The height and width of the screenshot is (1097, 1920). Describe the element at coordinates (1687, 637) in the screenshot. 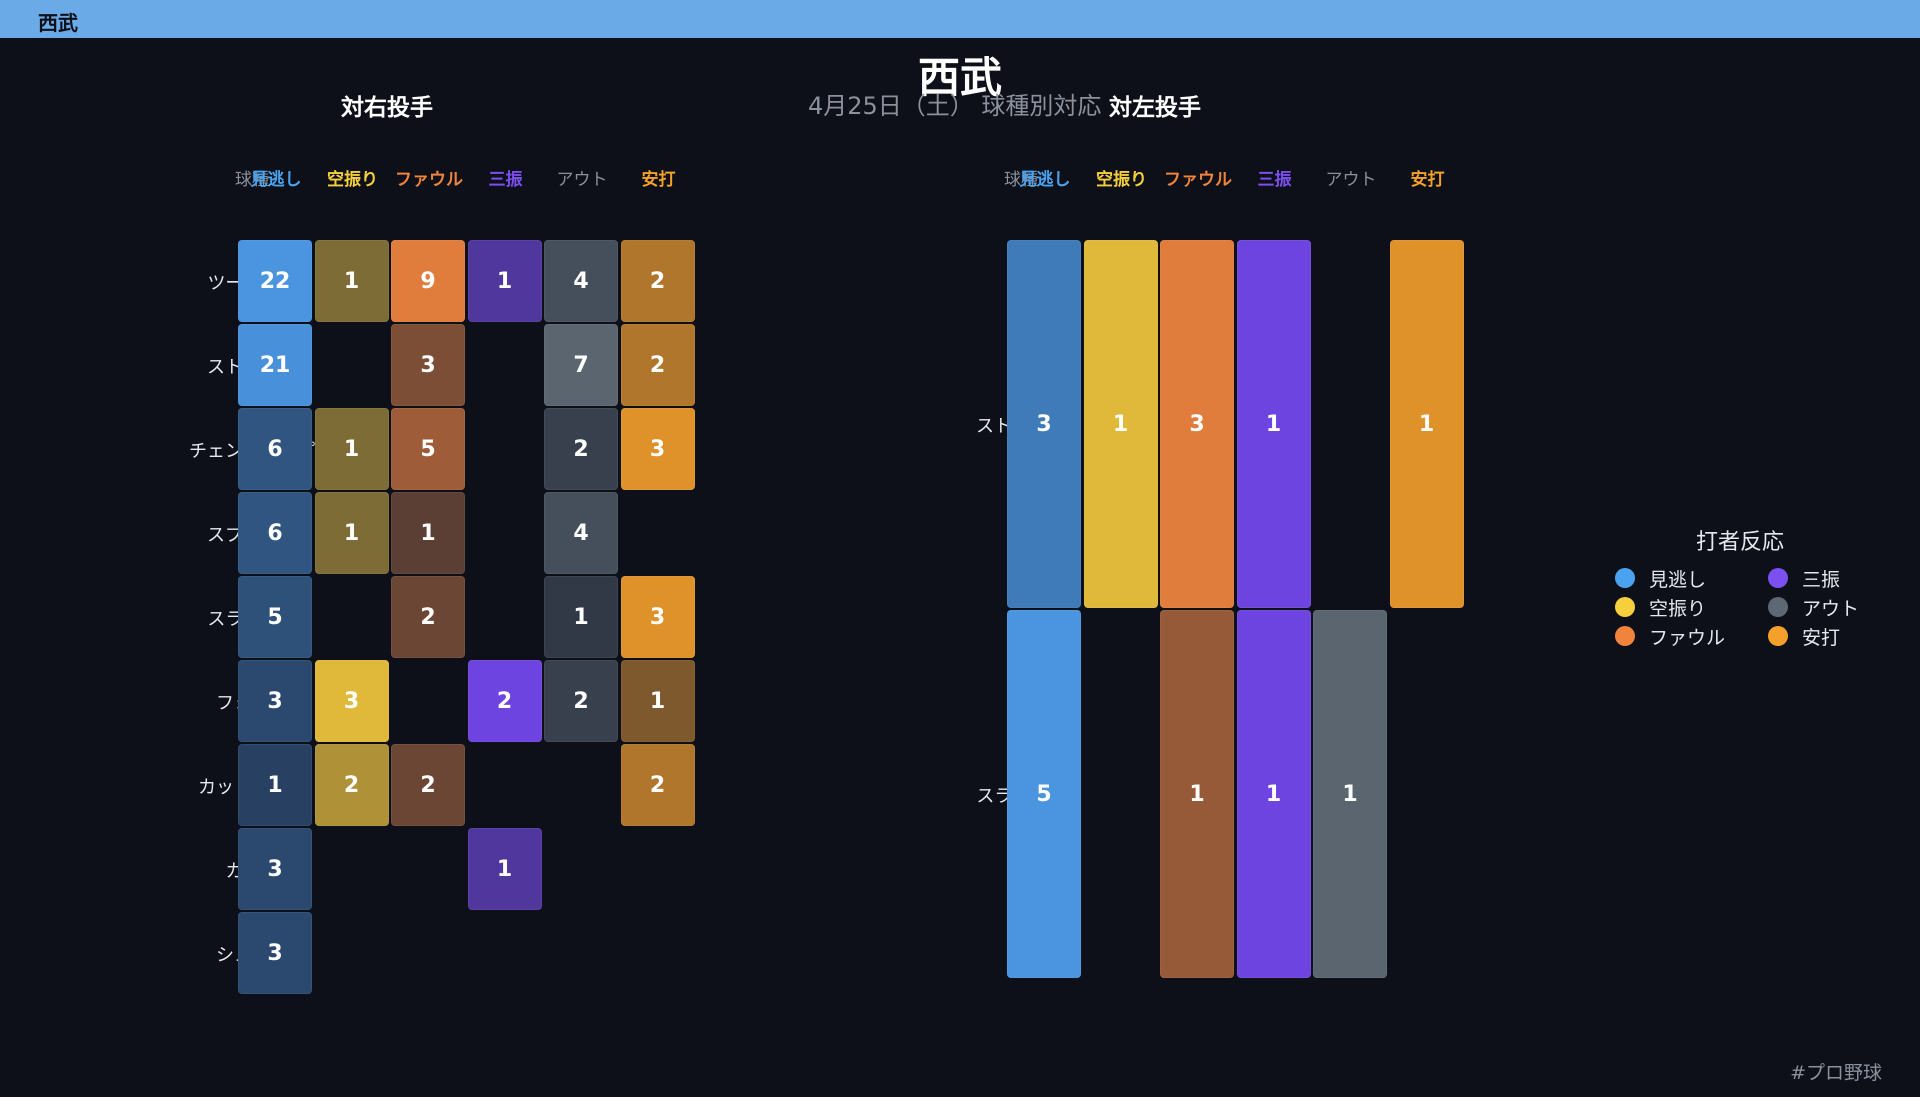

I see `legend-label: ファウル` at that location.